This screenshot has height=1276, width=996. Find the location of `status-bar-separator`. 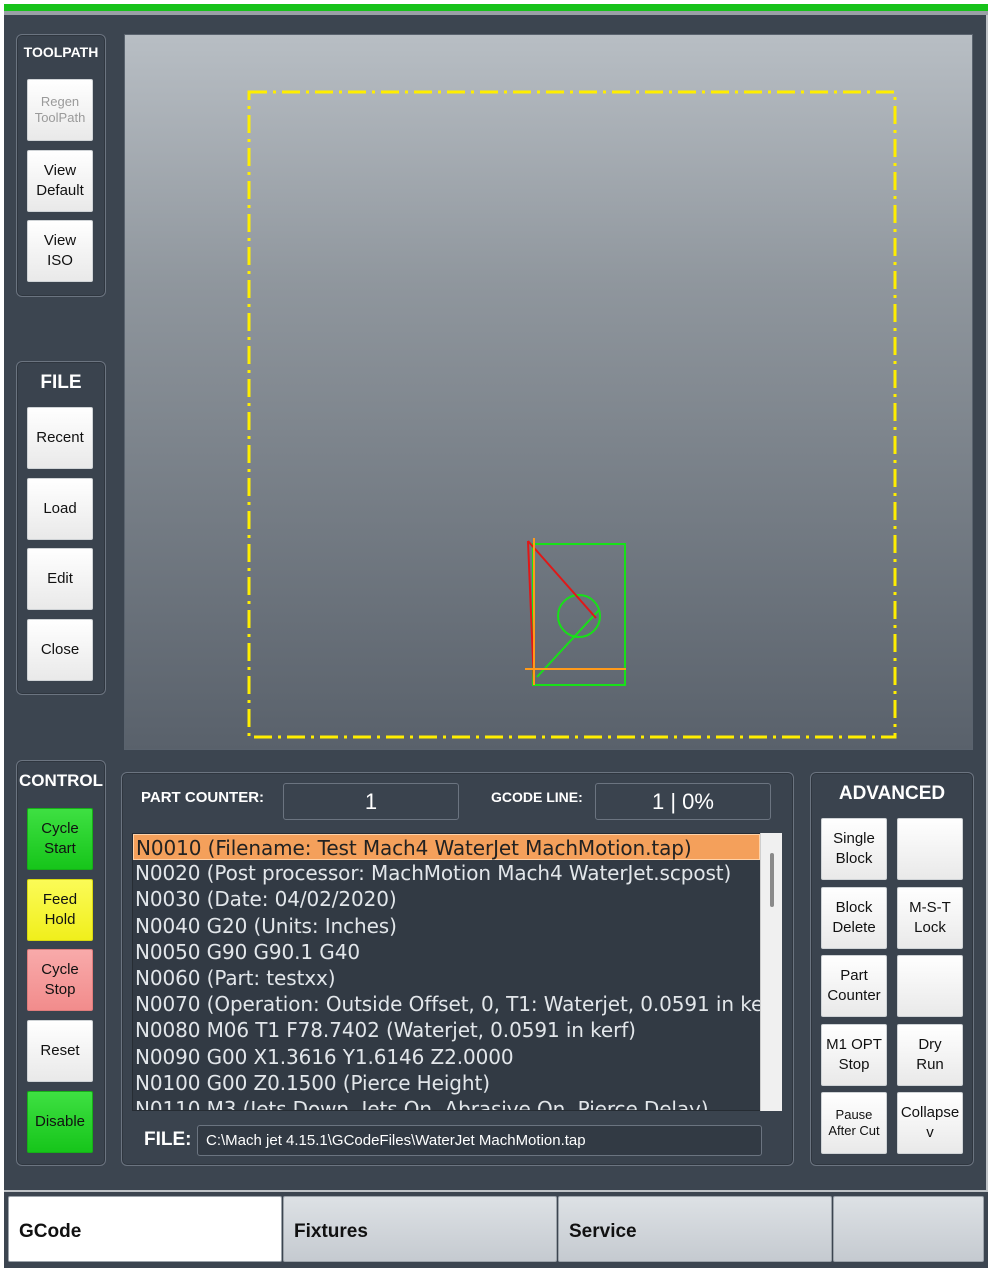

status-bar-separator is located at coordinates (496, 13).